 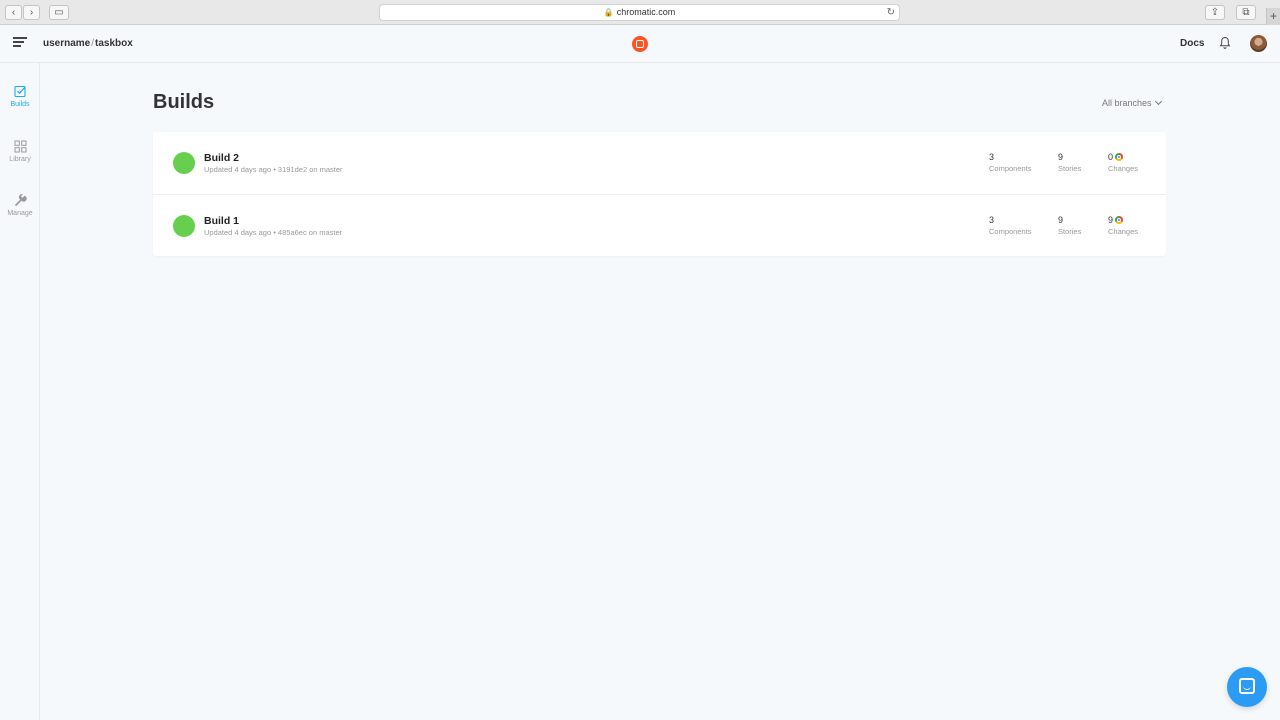 What do you see at coordinates (1127, 103) in the screenshot?
I see `branch-filter-label: All branches` at bounding box center [1127, 103].